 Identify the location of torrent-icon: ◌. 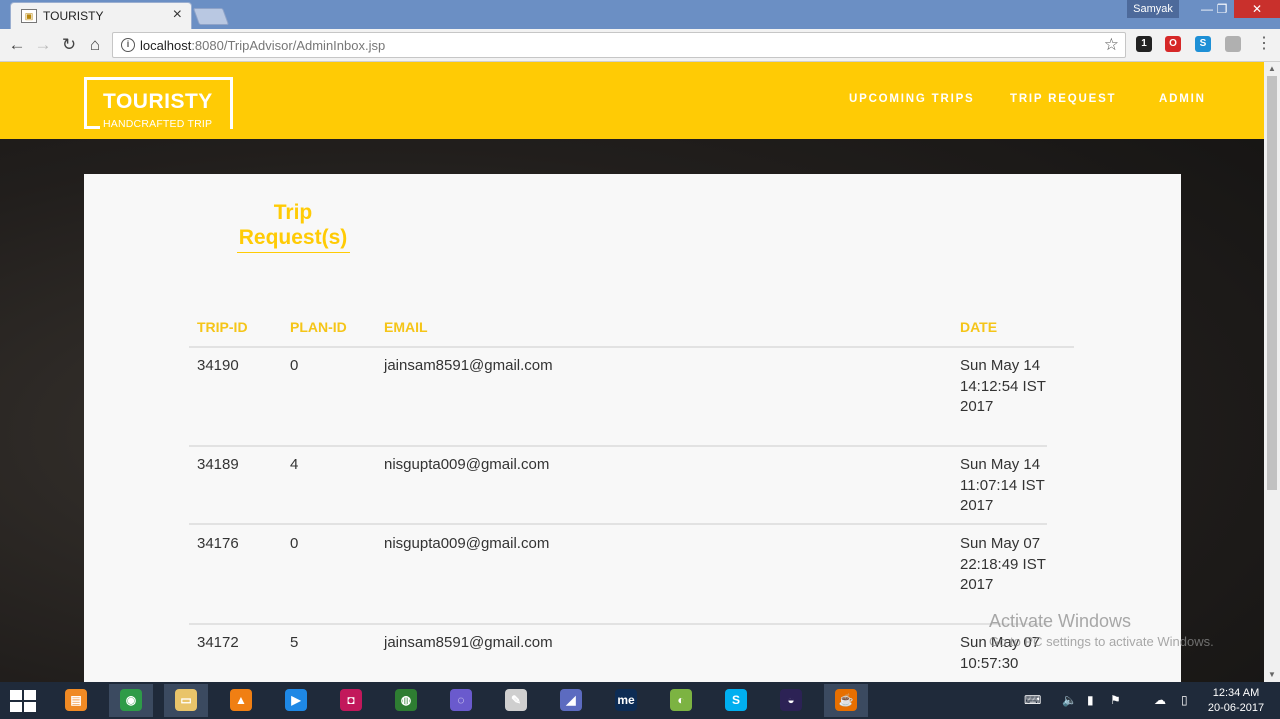
(461, 700).